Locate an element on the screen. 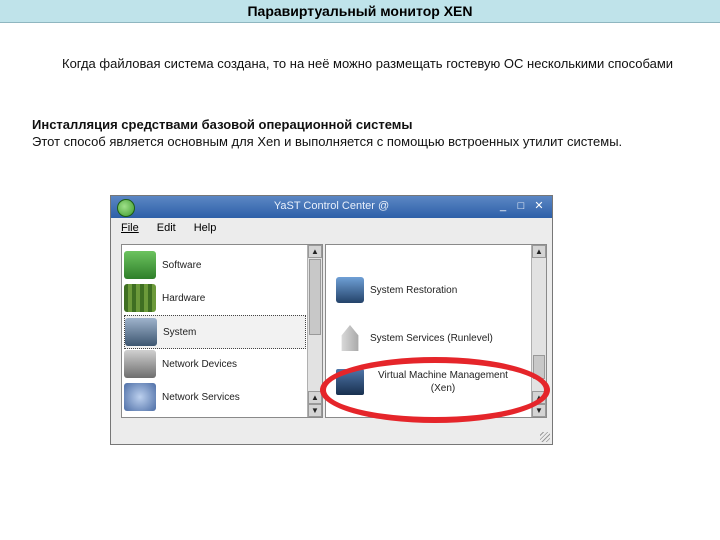 Image resolution: width=720 pixels, height=540 pixels. module-label: System Restoration is located at coordinates (414, 290).